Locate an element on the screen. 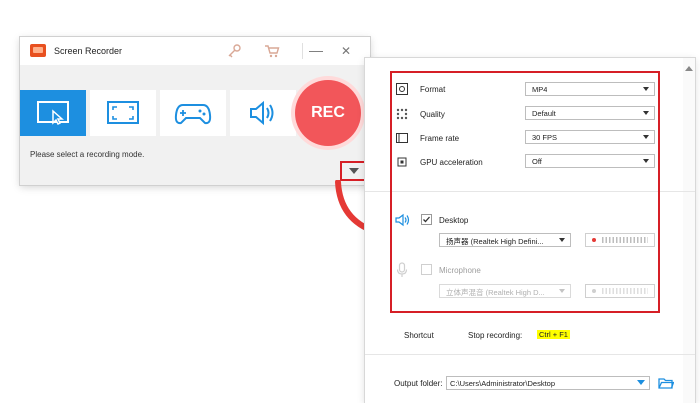 This screenshot has width=700, height=403. section-divider is located at coordinates (530, 354).